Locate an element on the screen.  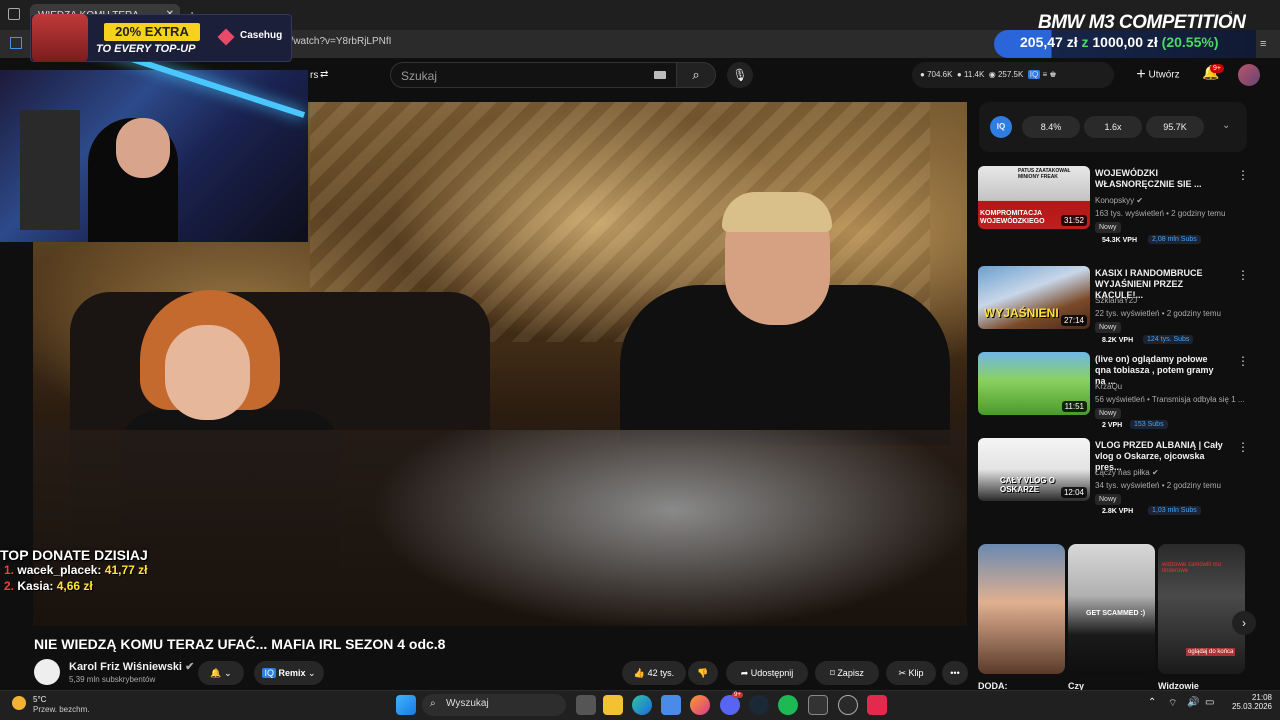
tiktok-icon is located at coordinates (877, 705).